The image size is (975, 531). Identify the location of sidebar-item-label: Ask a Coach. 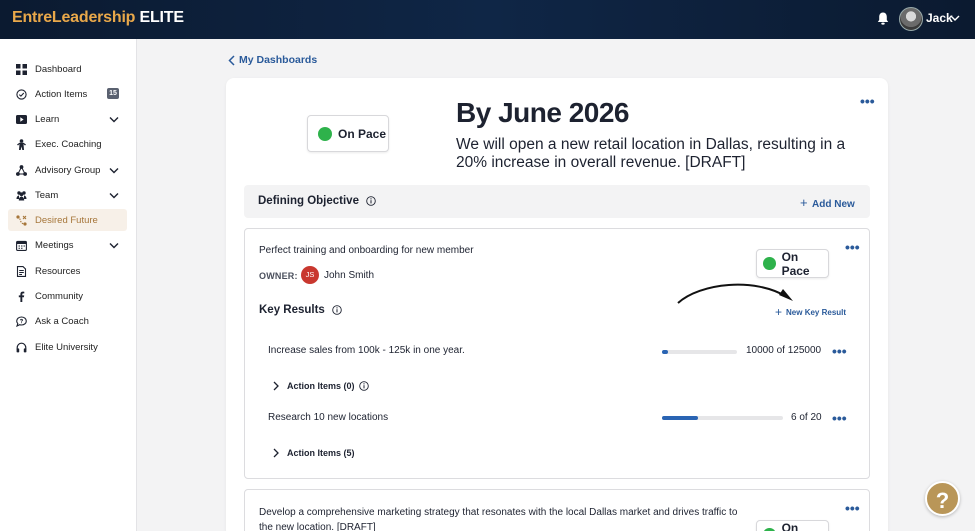
(62, 321).